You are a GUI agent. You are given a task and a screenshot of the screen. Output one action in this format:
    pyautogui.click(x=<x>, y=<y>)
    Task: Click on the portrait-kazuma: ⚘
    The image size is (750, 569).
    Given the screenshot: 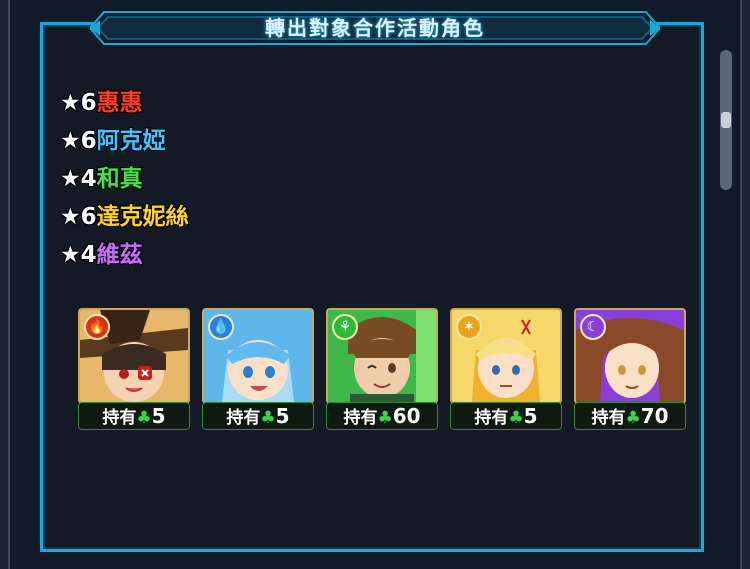 What is the action you would take?
    pyautogui.click(x=382, y=356)
    